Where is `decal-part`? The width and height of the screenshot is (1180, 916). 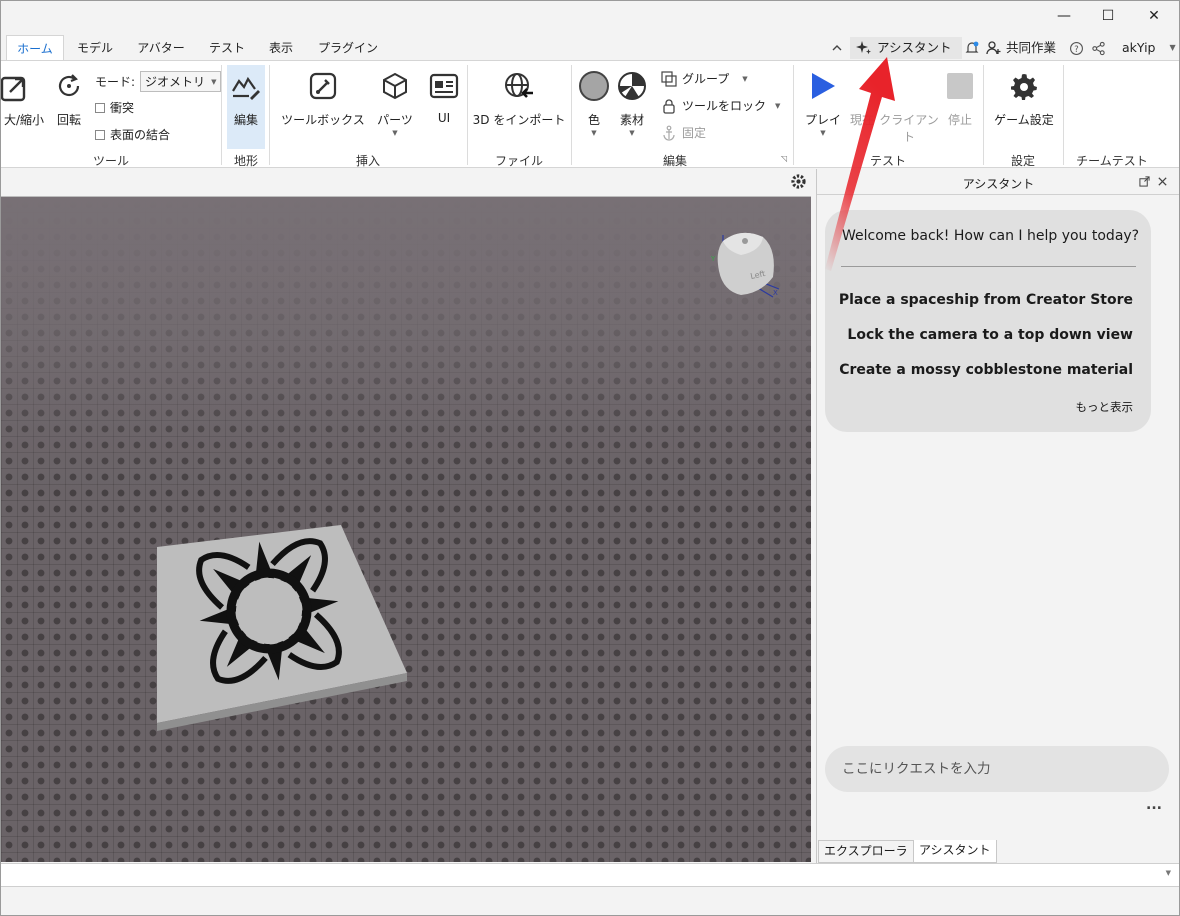 decal-part is located at coordinates (286, 627).